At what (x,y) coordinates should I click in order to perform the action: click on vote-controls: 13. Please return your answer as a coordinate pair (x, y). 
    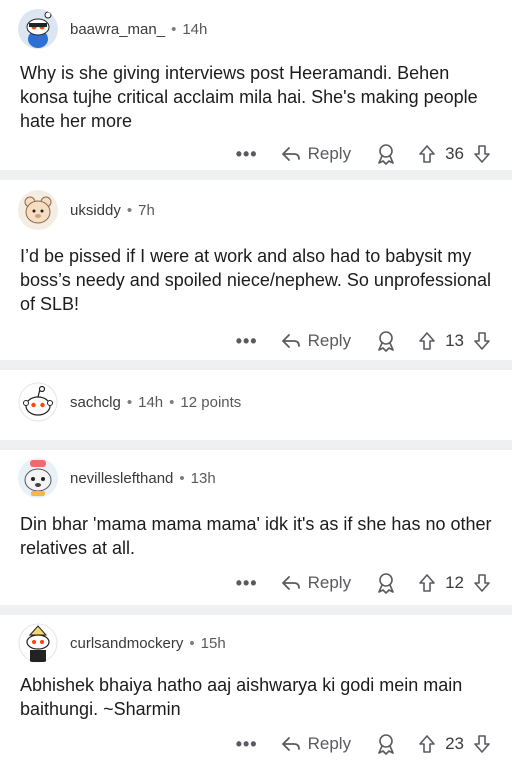
    Looking at the image, I should click on (454, 341).